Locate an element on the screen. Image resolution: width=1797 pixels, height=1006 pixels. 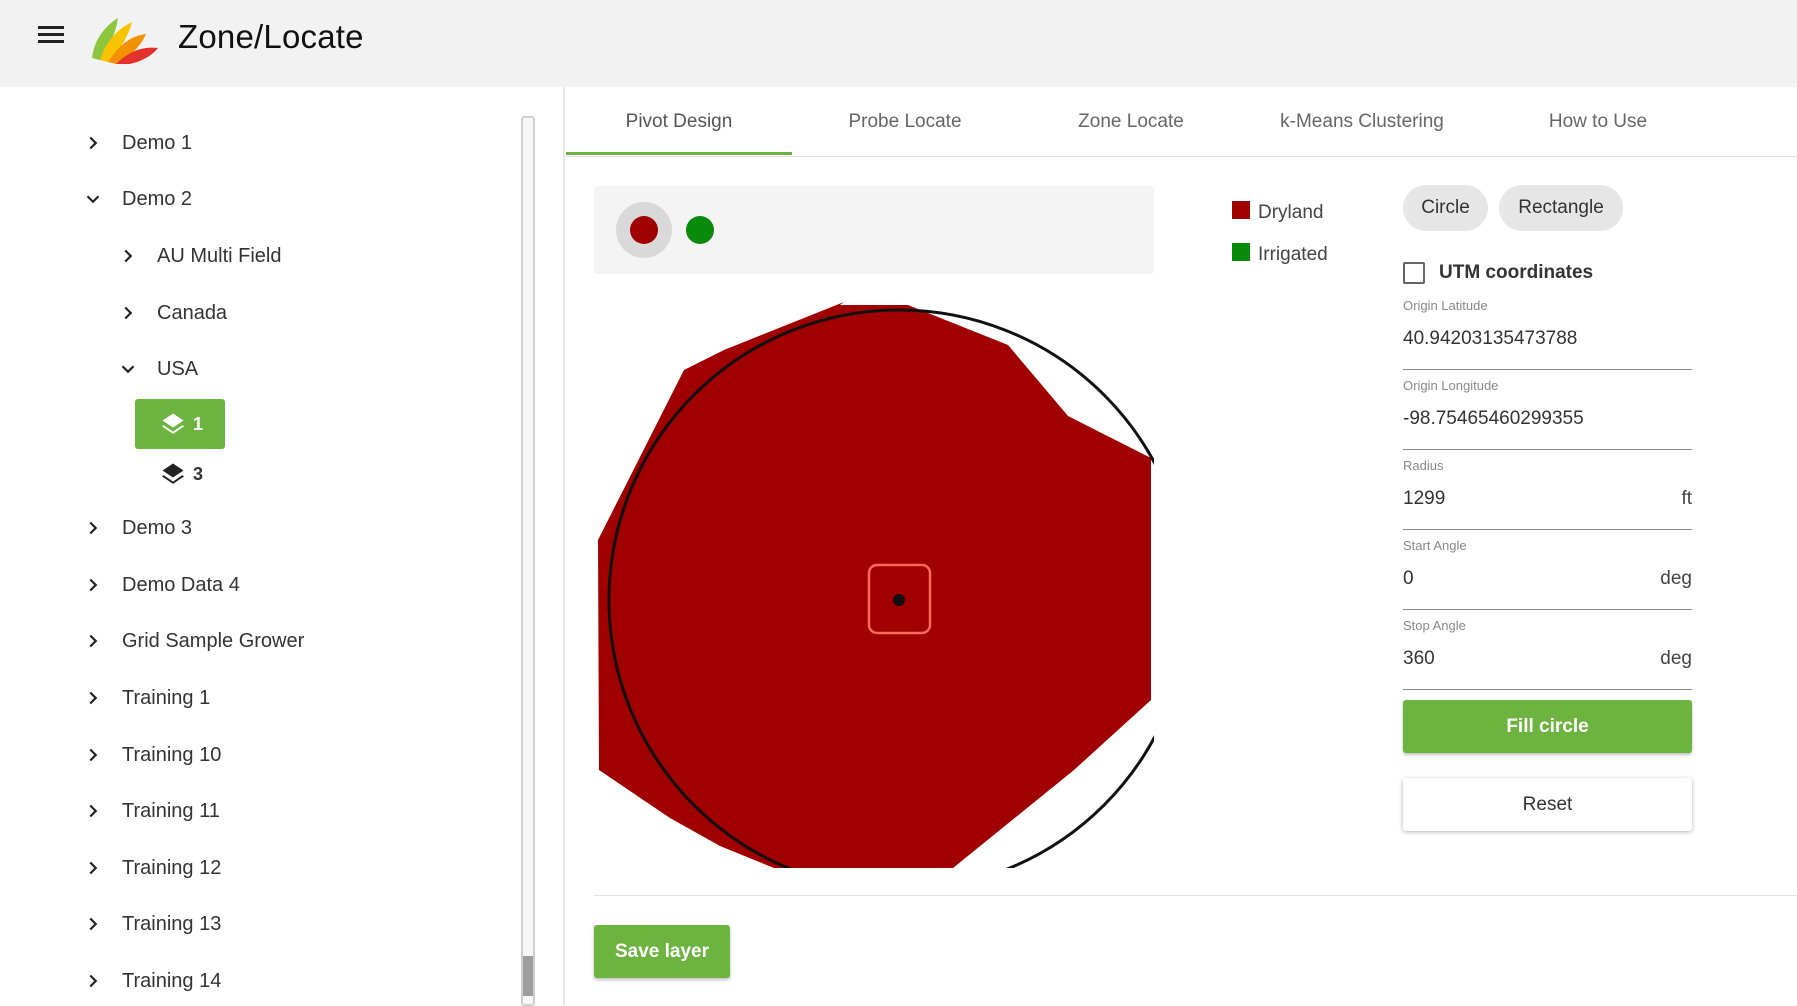
pivot-center-point is located at coordinates (899, 600).